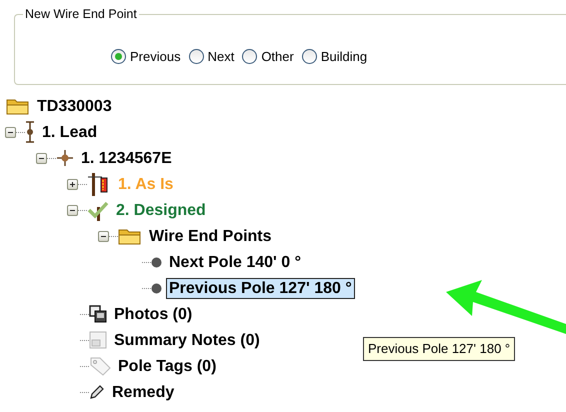  I want to click on tree-item: Photos (0), so click(153, 314).